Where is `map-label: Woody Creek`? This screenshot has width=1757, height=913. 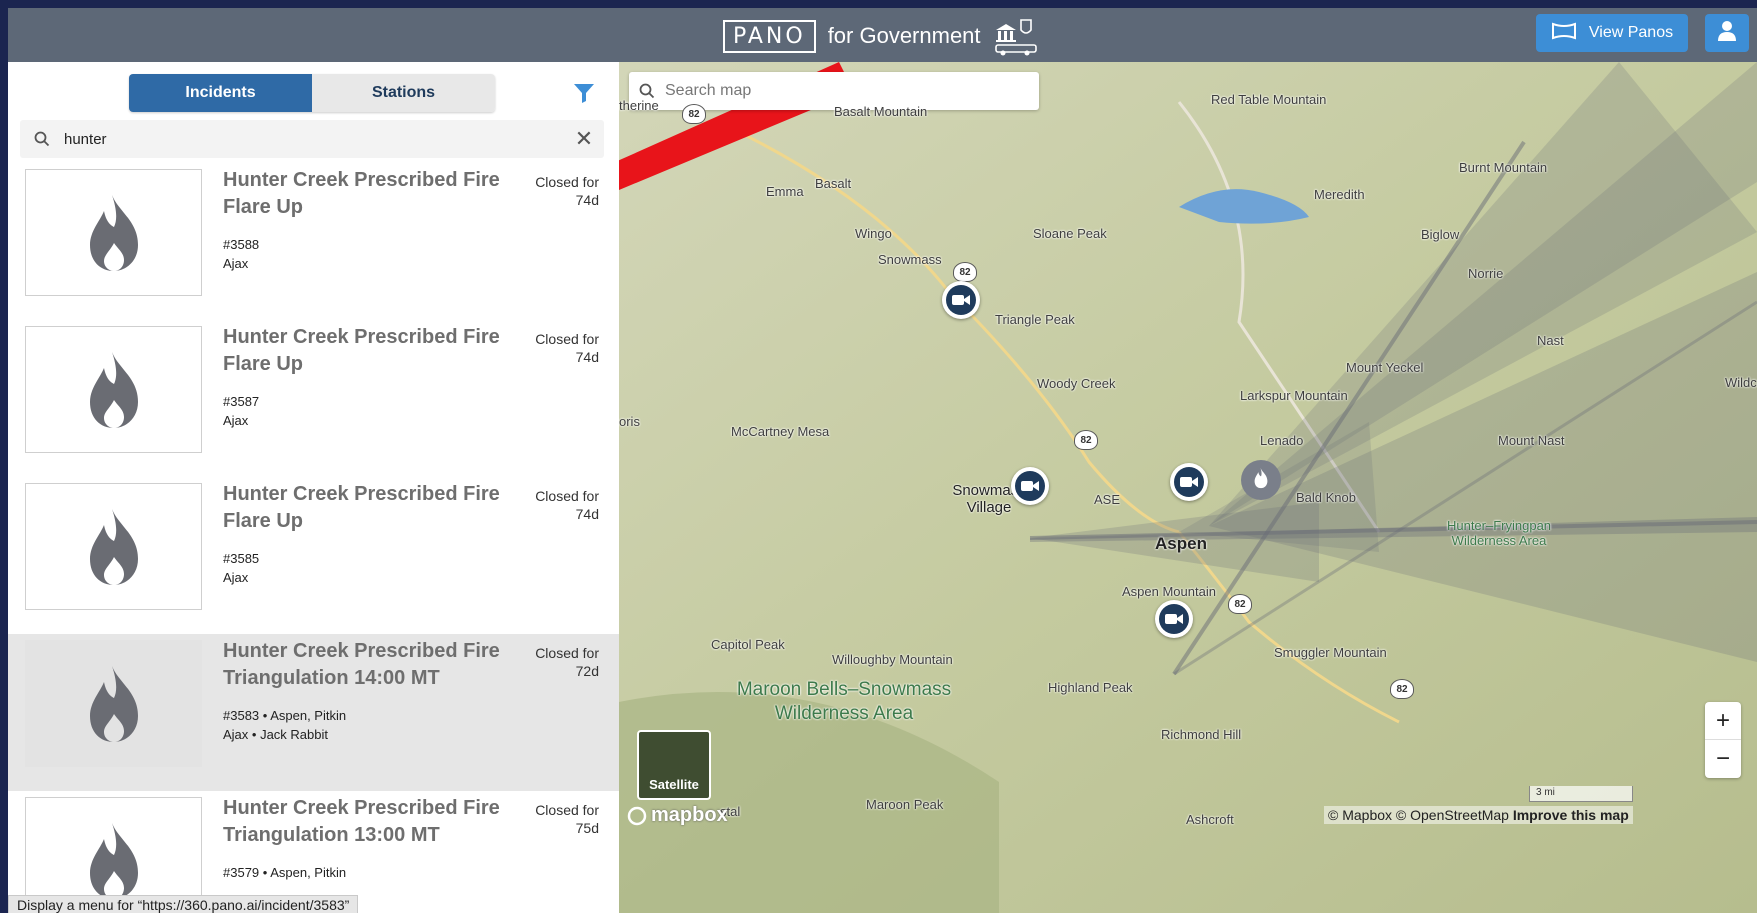 map-label: Woody Creek is located at coordinates (1076, 383).